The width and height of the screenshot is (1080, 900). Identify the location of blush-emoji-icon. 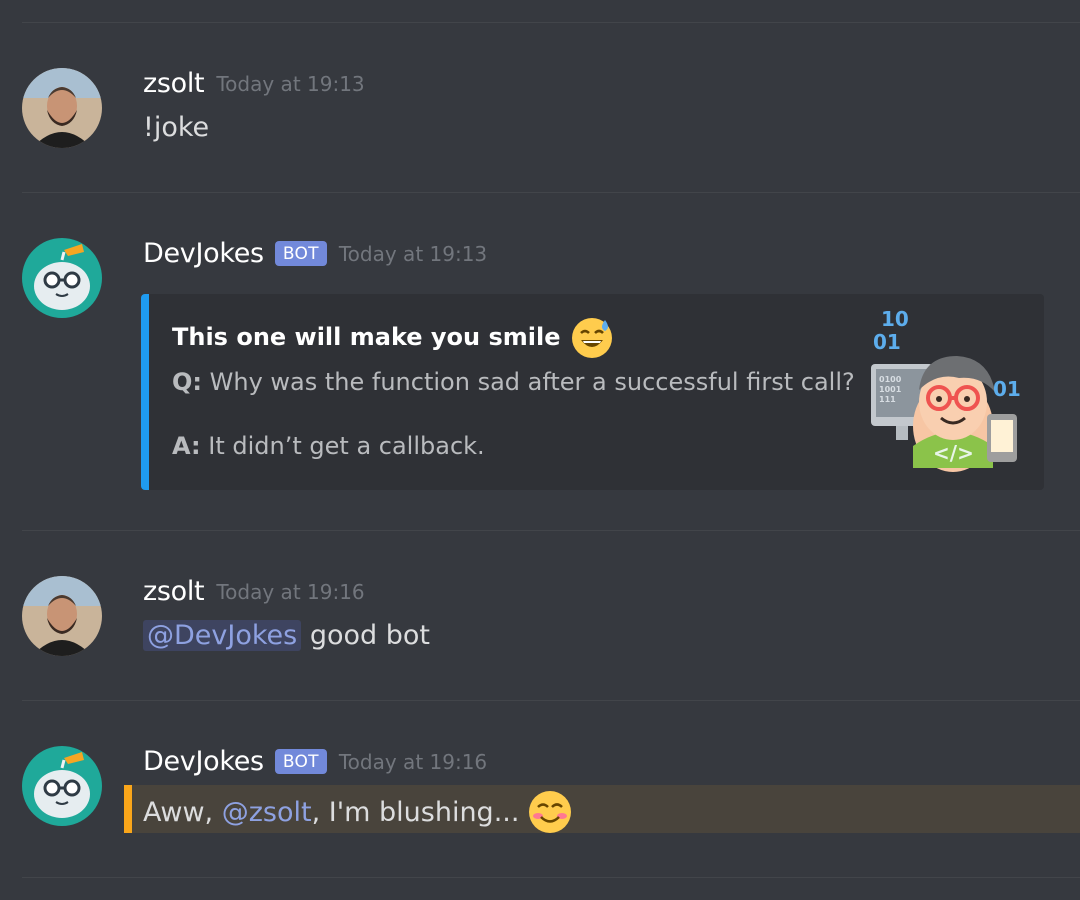
(550, 812).